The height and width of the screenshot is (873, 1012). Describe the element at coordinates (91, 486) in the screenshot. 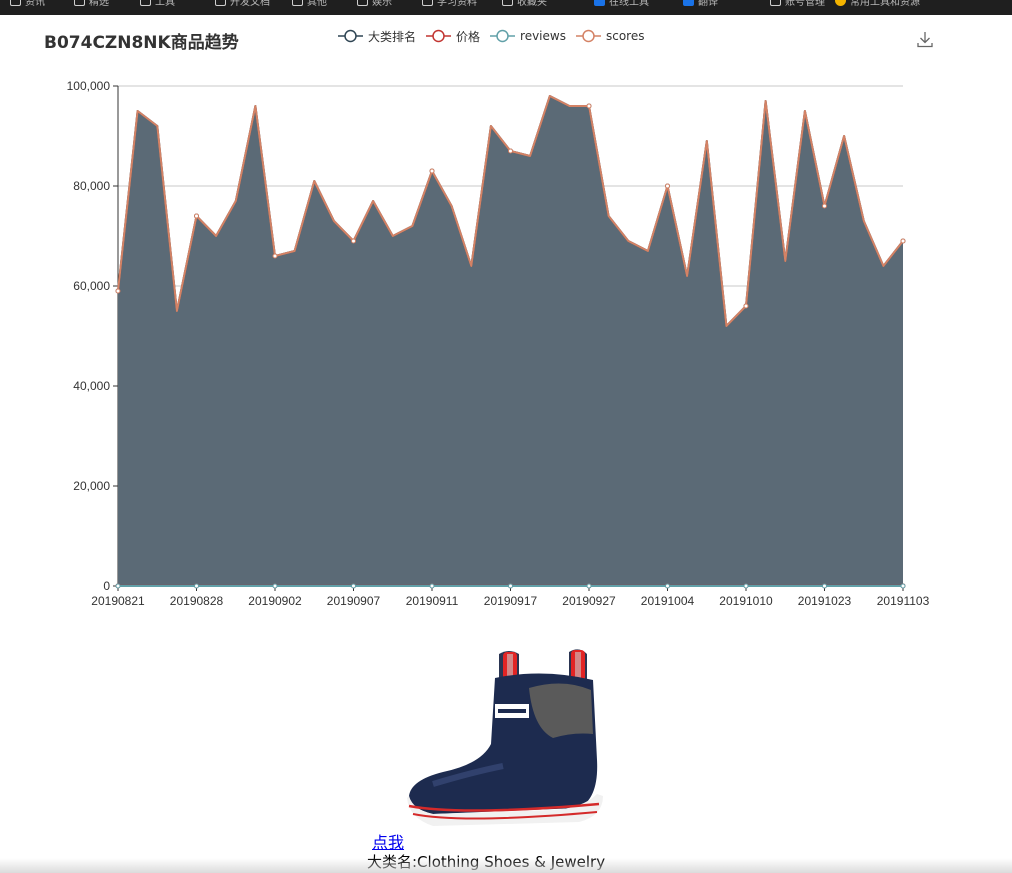

I see `y-tick-label: 20,000` at that location.